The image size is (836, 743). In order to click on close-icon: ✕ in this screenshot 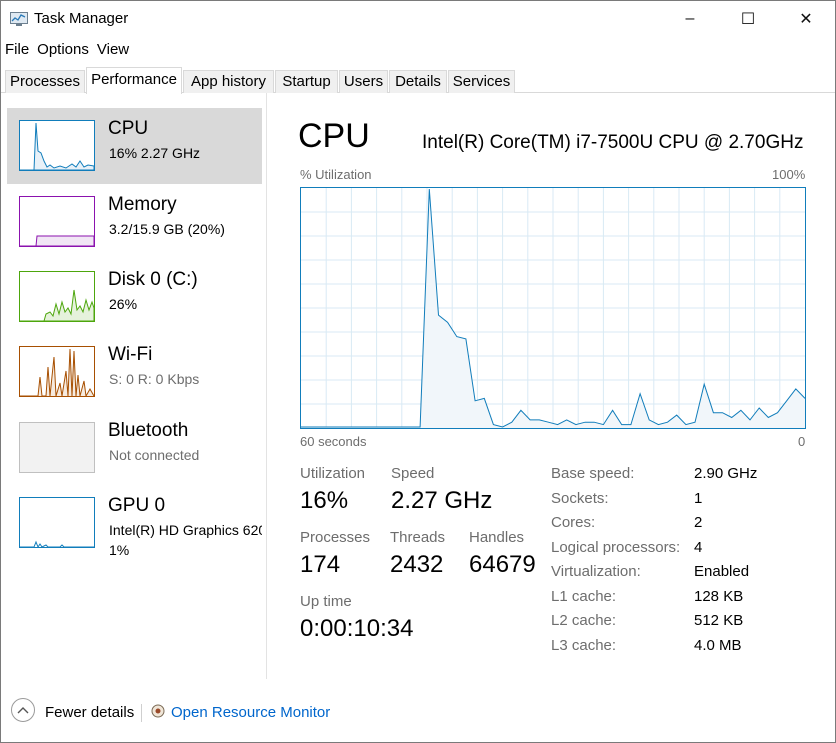, I will do `click(806, 19)`.